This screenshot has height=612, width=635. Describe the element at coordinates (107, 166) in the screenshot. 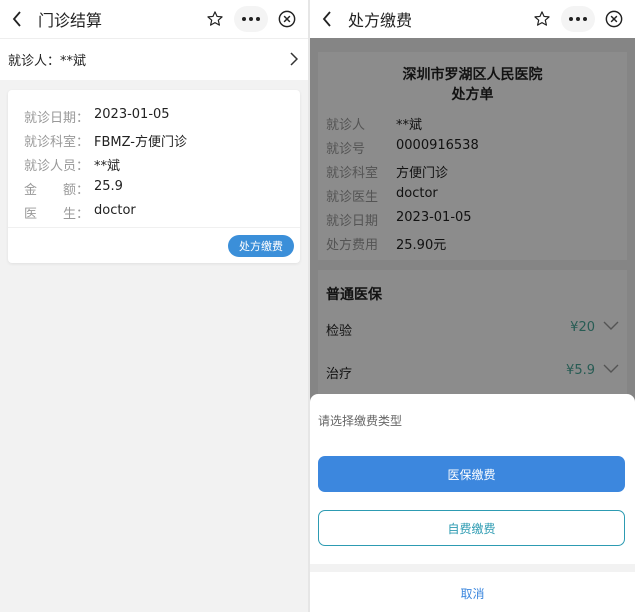

I see `record-value: **斌` at that location.